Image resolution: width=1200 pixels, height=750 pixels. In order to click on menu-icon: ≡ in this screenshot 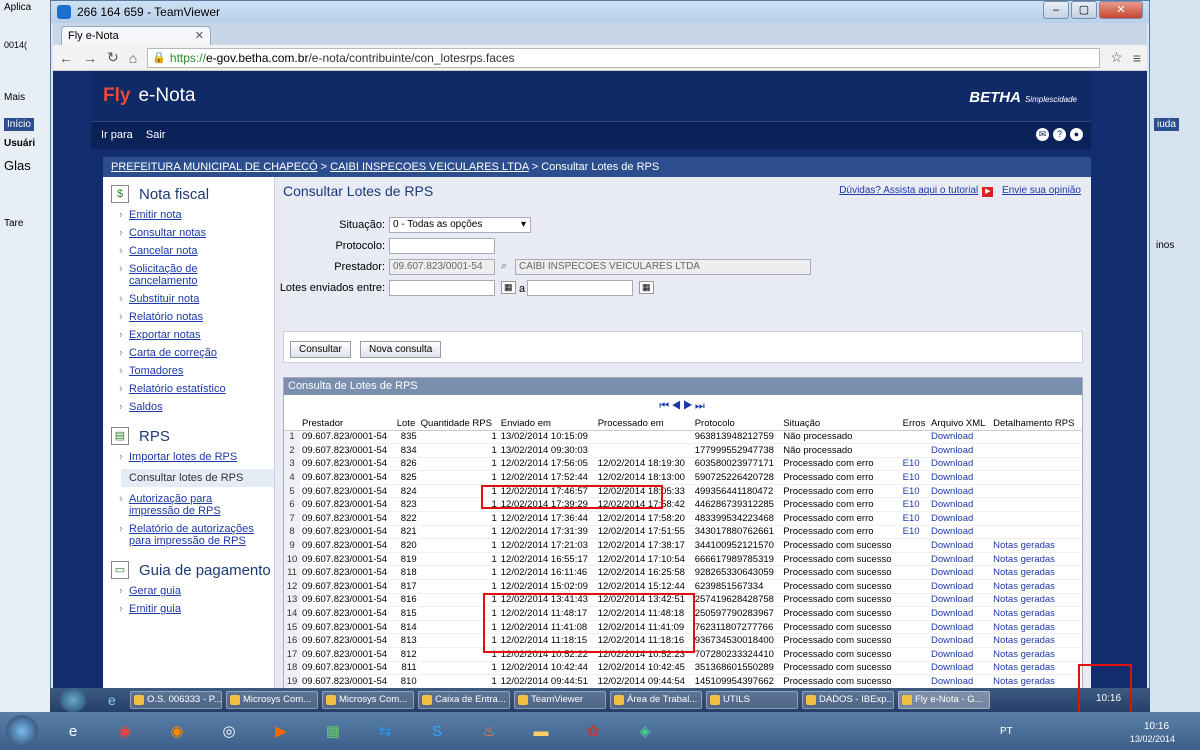, I will do `click(1137, 58)`.